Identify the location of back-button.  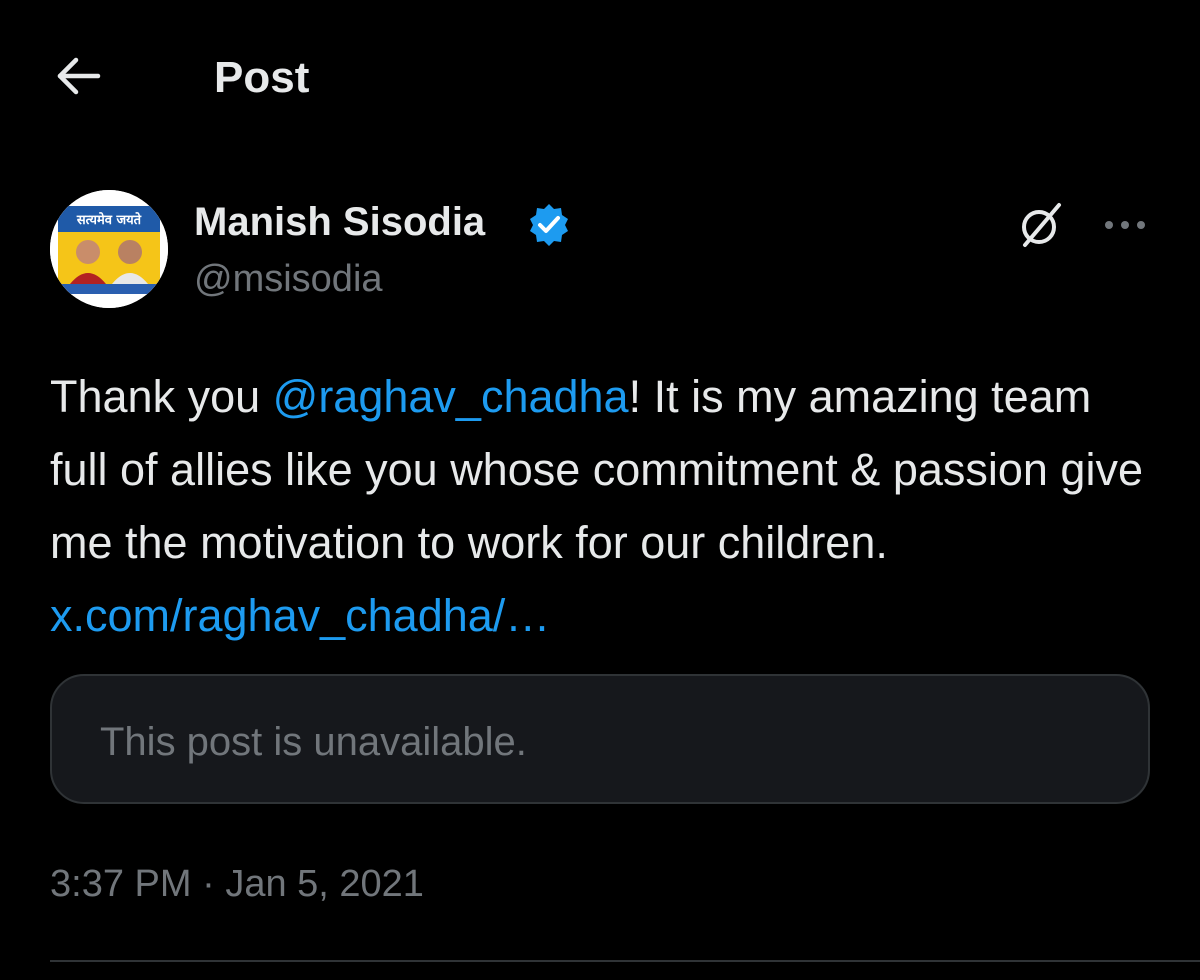
(78, 78).